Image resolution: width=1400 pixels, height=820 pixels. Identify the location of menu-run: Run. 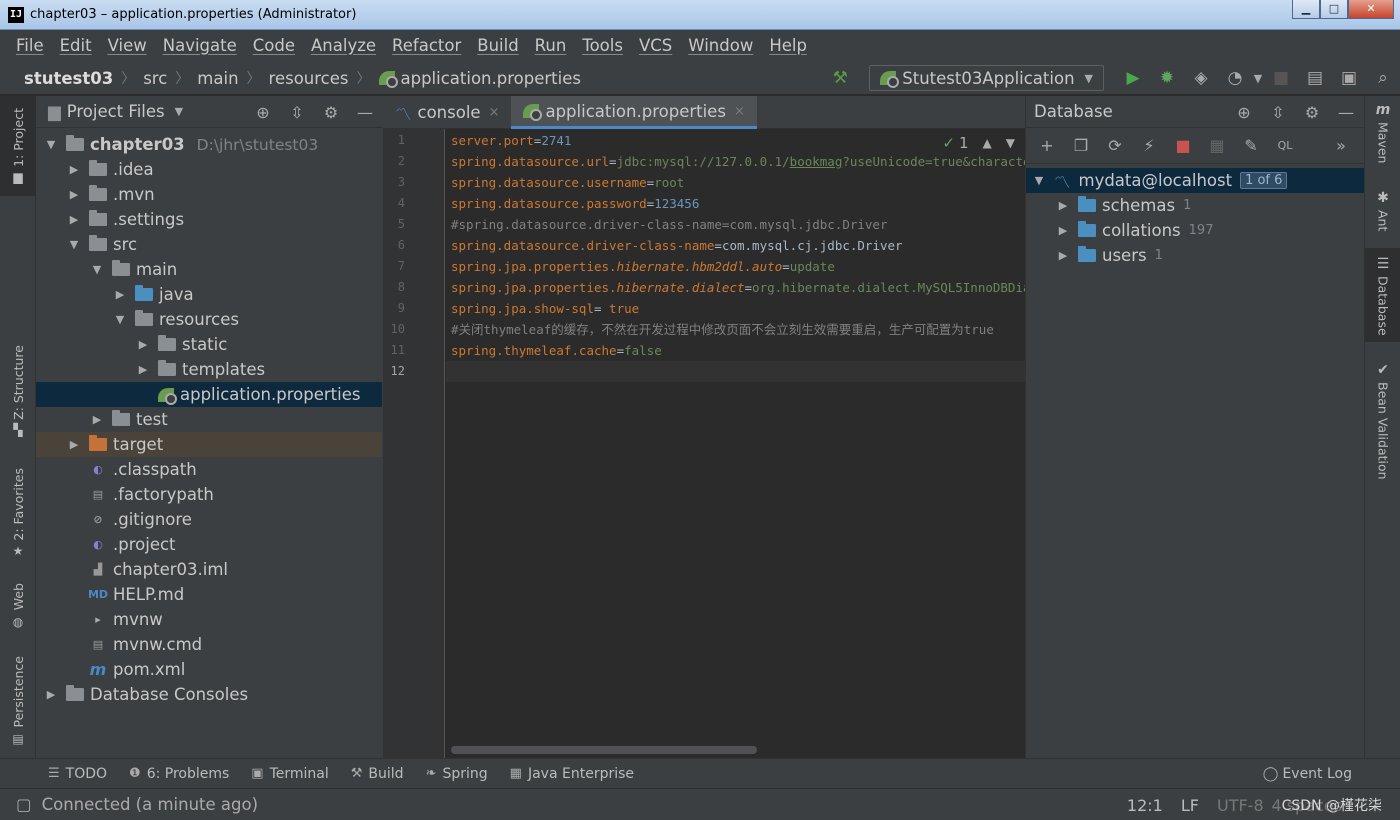
(551, 45).